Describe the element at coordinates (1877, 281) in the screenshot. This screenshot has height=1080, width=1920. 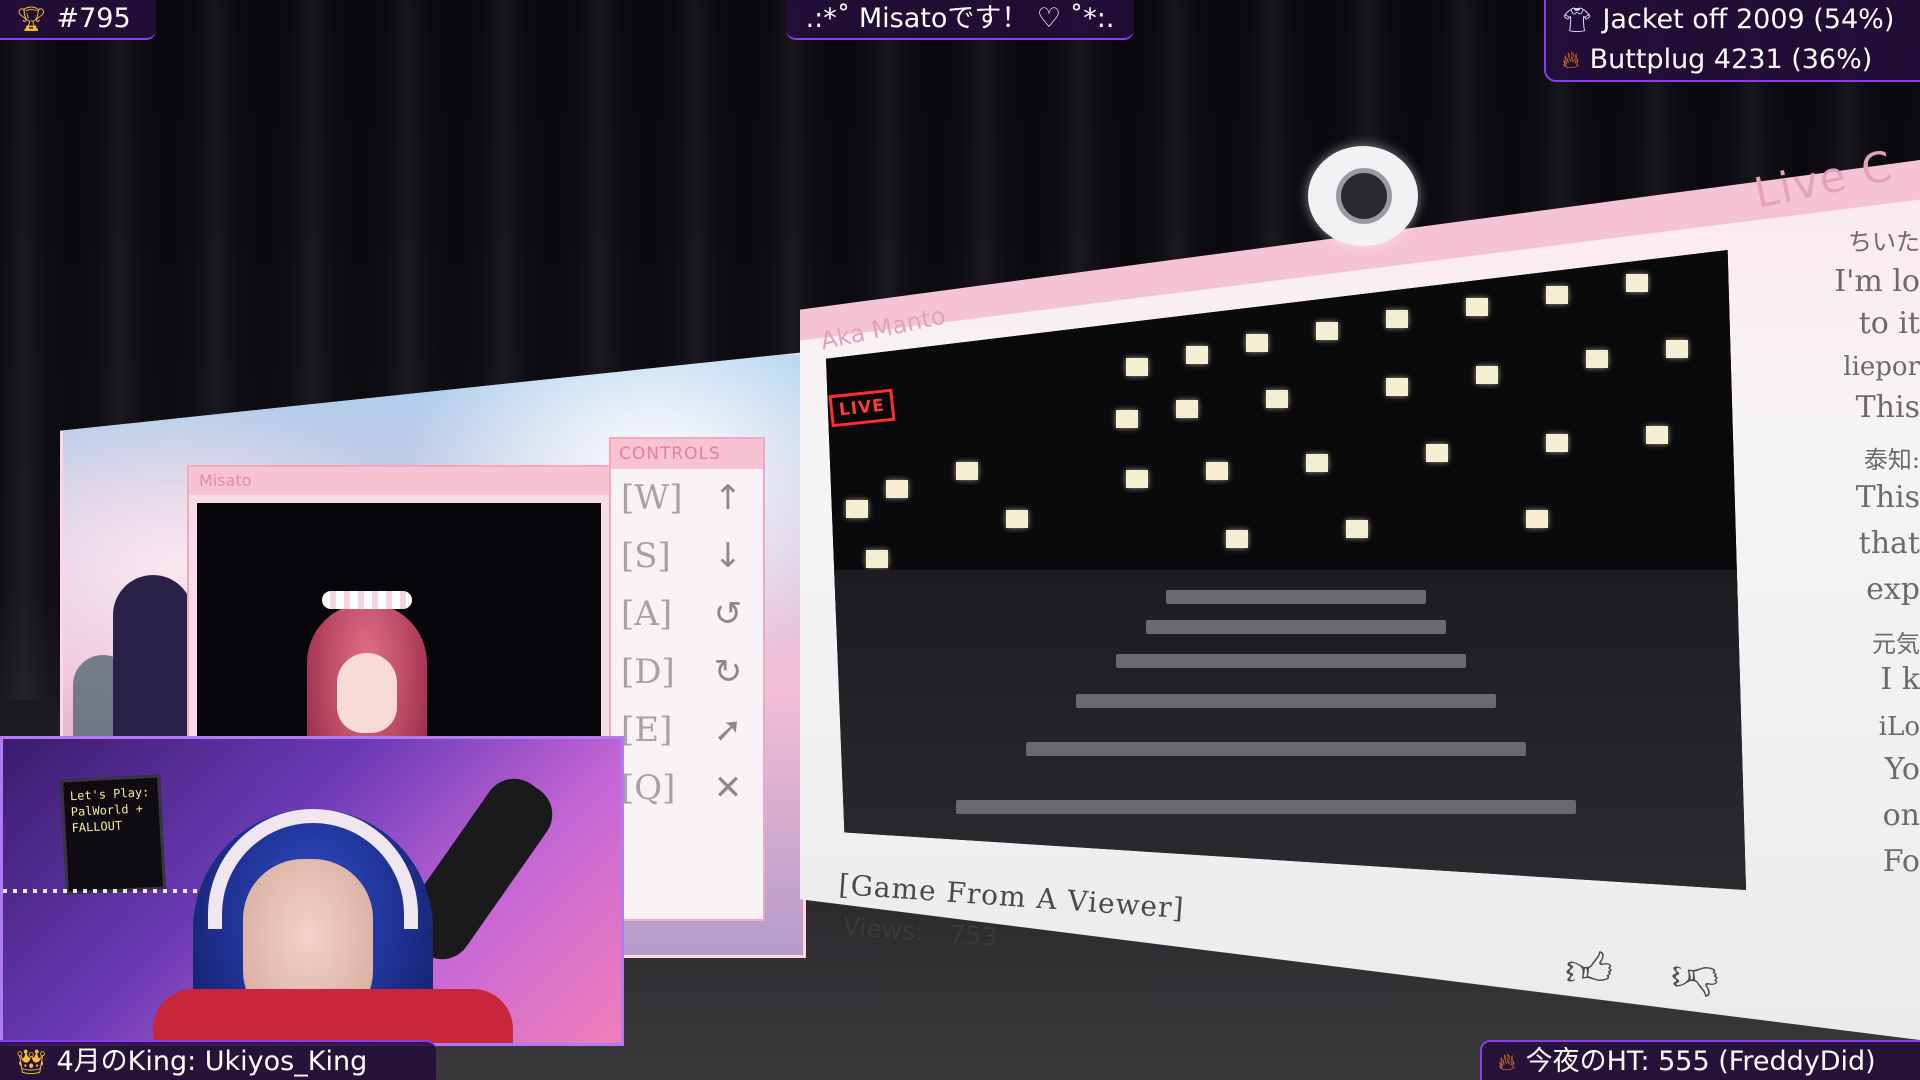
I see `chat-line: I'm lo` at that location.